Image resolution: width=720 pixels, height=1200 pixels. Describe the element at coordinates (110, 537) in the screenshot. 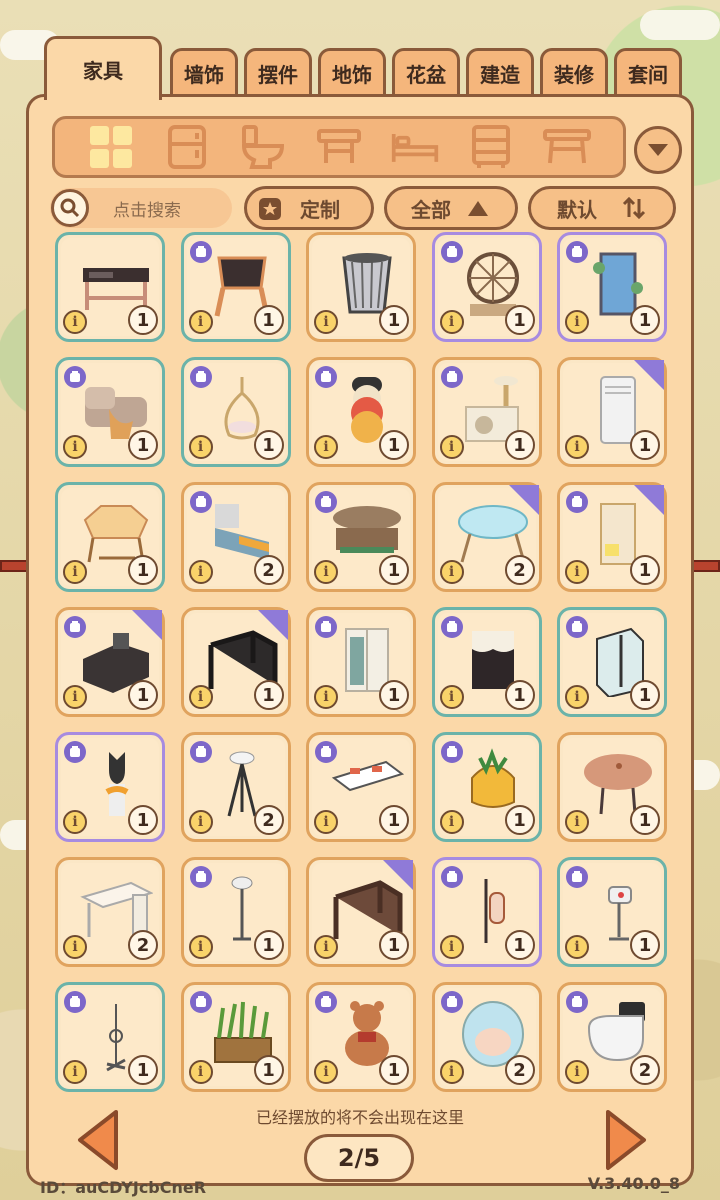

I see `item-card-round-table: i1` at that location.